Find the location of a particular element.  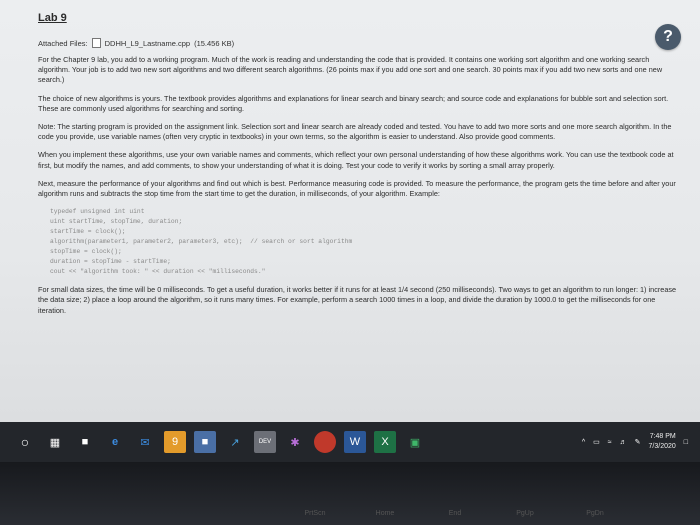

store-icon: ■ is located at coordinates (85, 442).